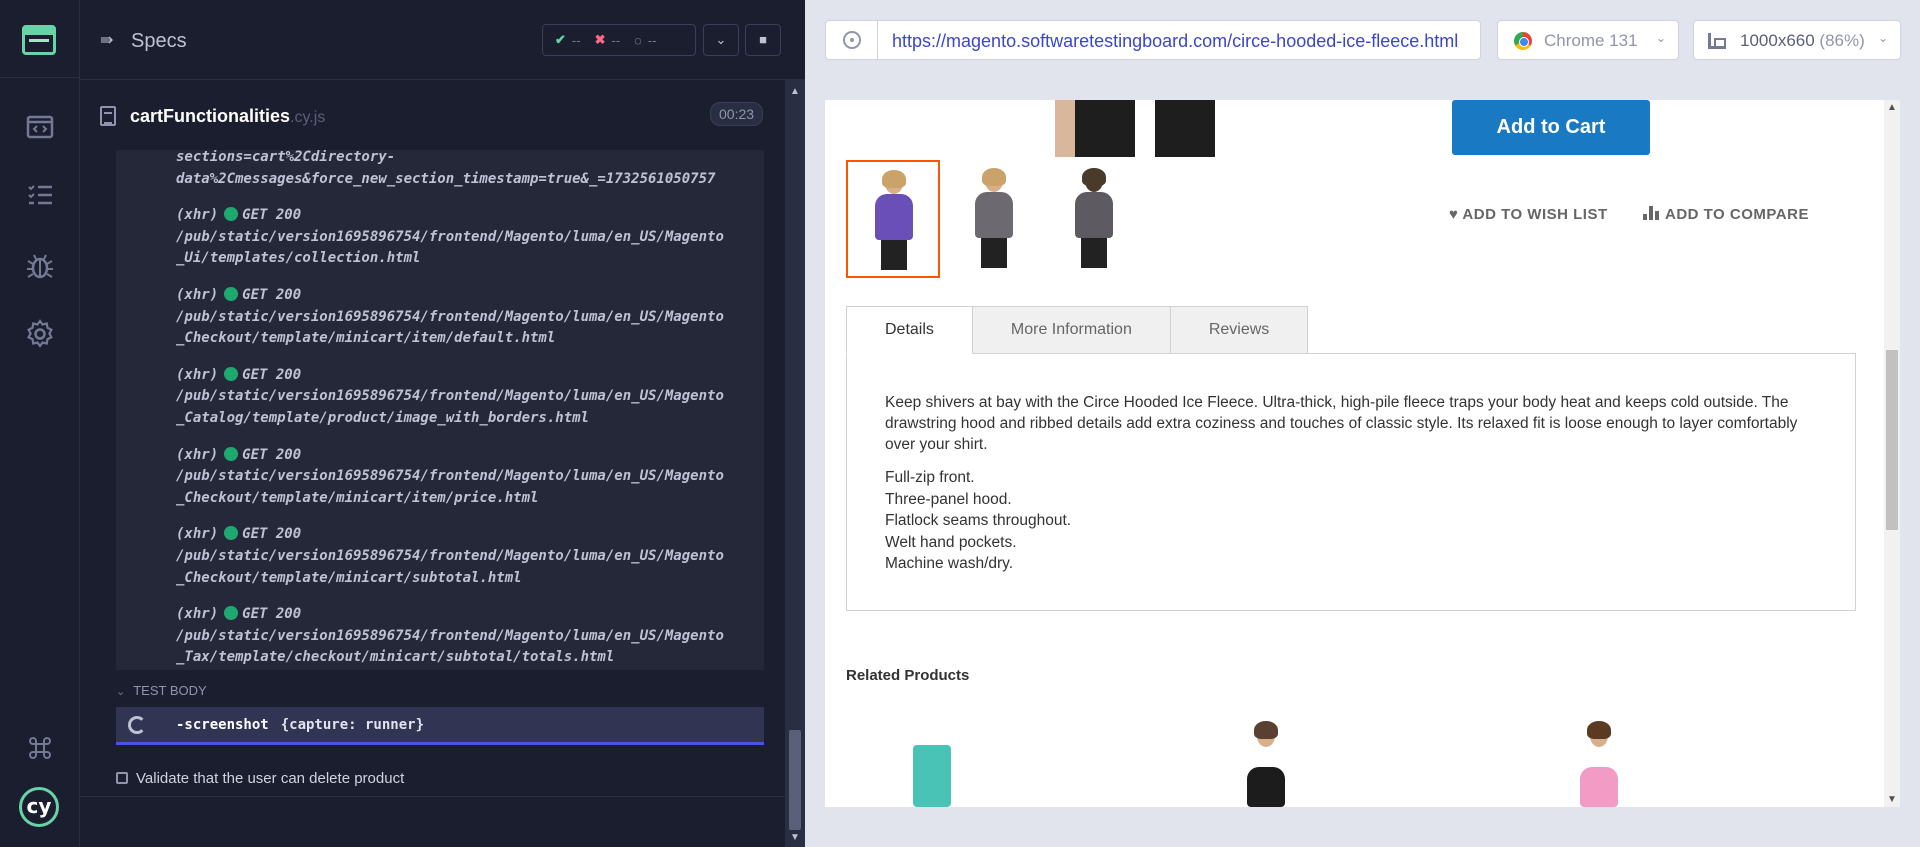 The height and width of the screenshot is (847, 1920). I want to click on failed-count: ✖ --, so click(607, 40).